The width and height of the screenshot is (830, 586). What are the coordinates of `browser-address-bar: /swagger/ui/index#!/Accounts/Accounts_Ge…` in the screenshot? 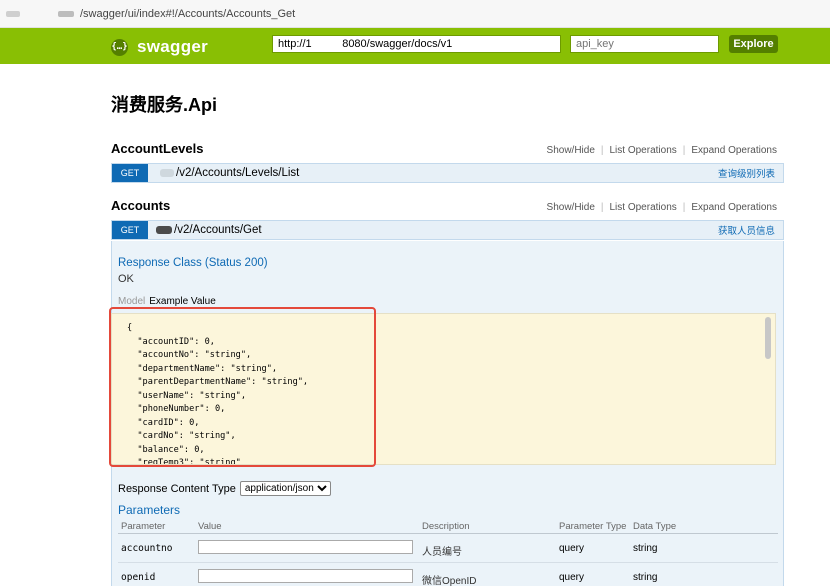 It's located at (415, 14).